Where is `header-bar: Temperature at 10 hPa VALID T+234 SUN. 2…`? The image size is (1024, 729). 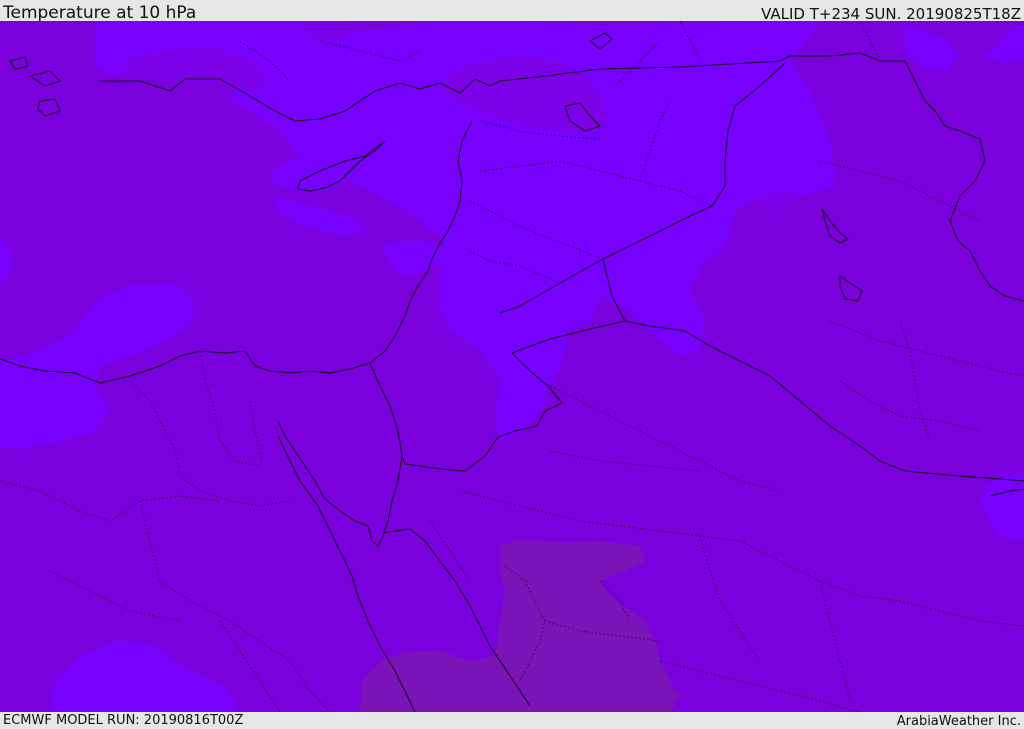 header-bar: Temperature at 10 hPa VALID T+234 SUN. 2… is located at coordinates (512, 11).